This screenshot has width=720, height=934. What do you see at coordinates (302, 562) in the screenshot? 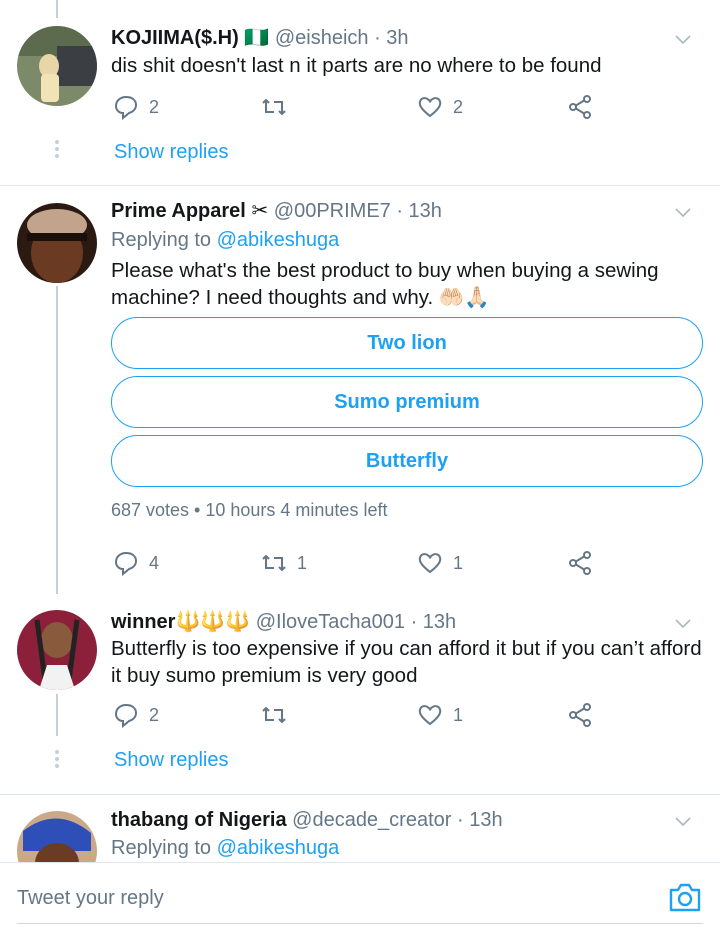
I see `retweet-count: 1` at bounding box center [302, 562].